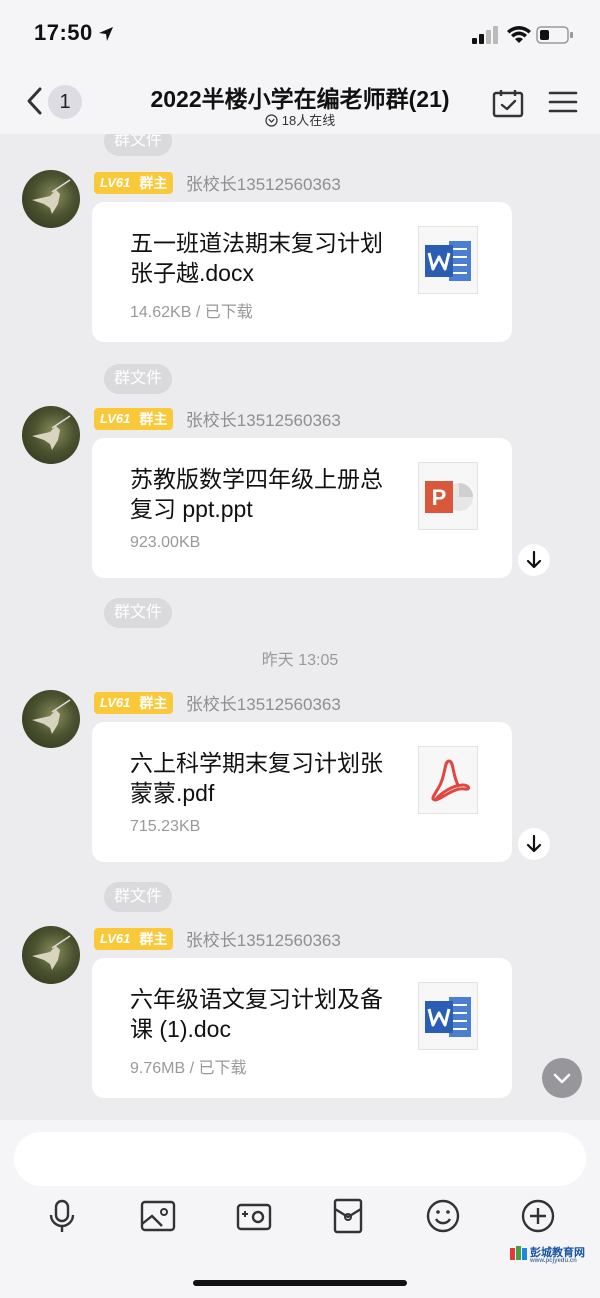  Describe the element at coordinates (300, 36) in the screenshot. I see `status-bar: 17:50` at that location.